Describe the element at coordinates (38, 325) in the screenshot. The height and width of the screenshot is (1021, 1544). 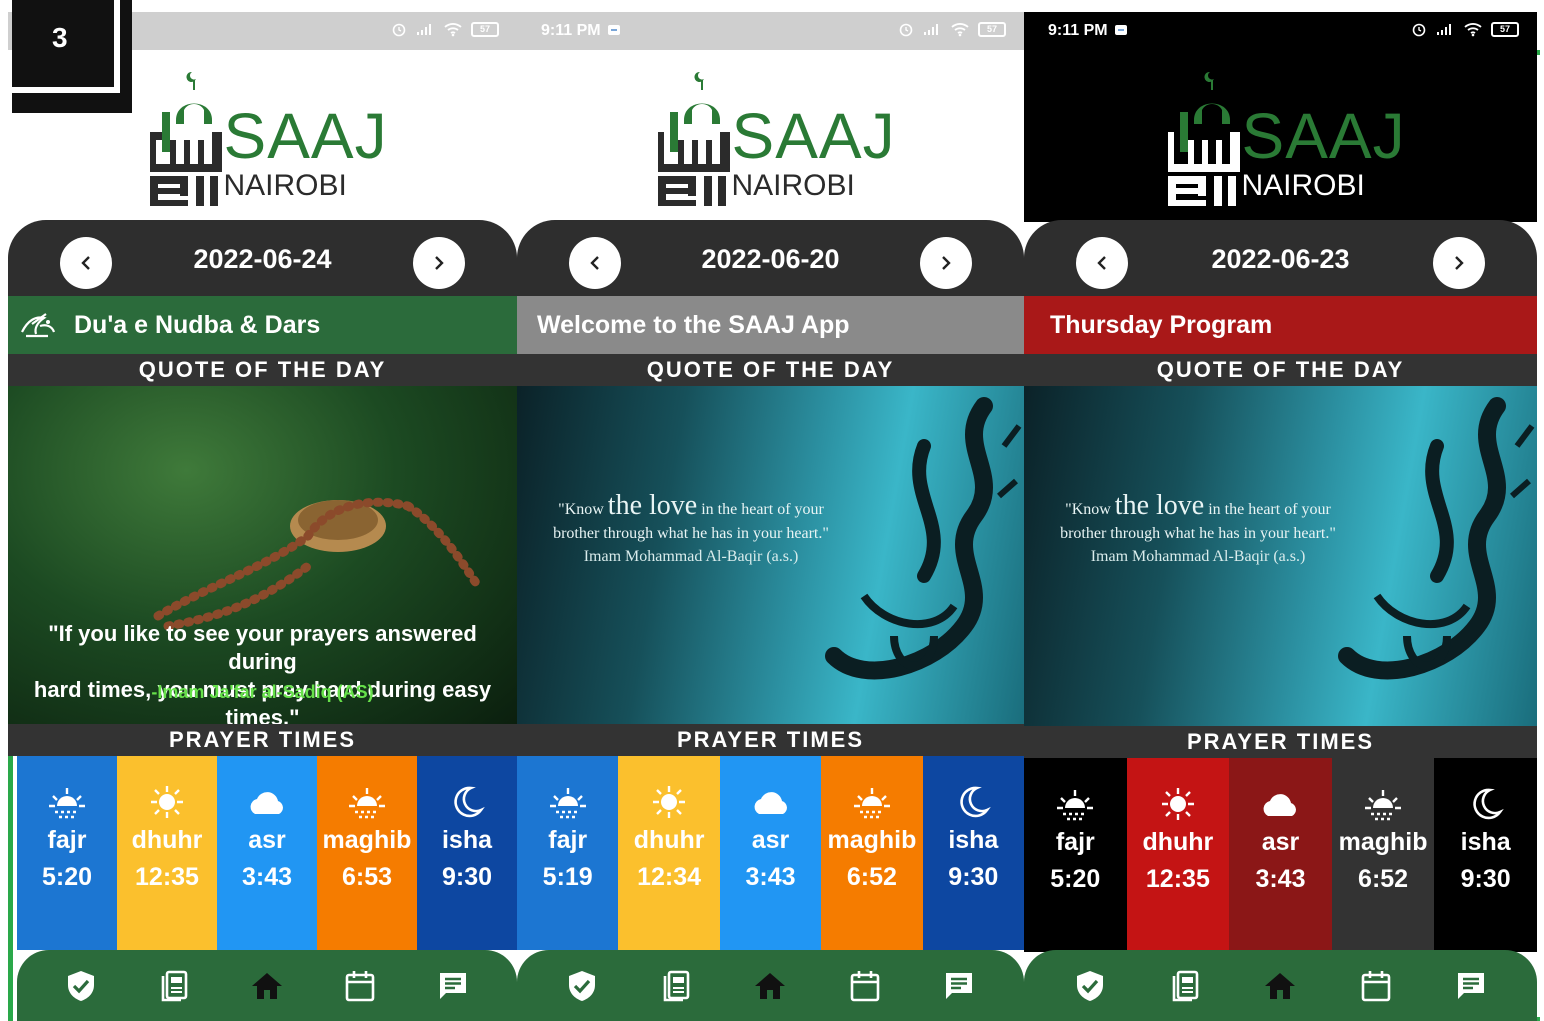
I see `calligraphy-icon` at that location.